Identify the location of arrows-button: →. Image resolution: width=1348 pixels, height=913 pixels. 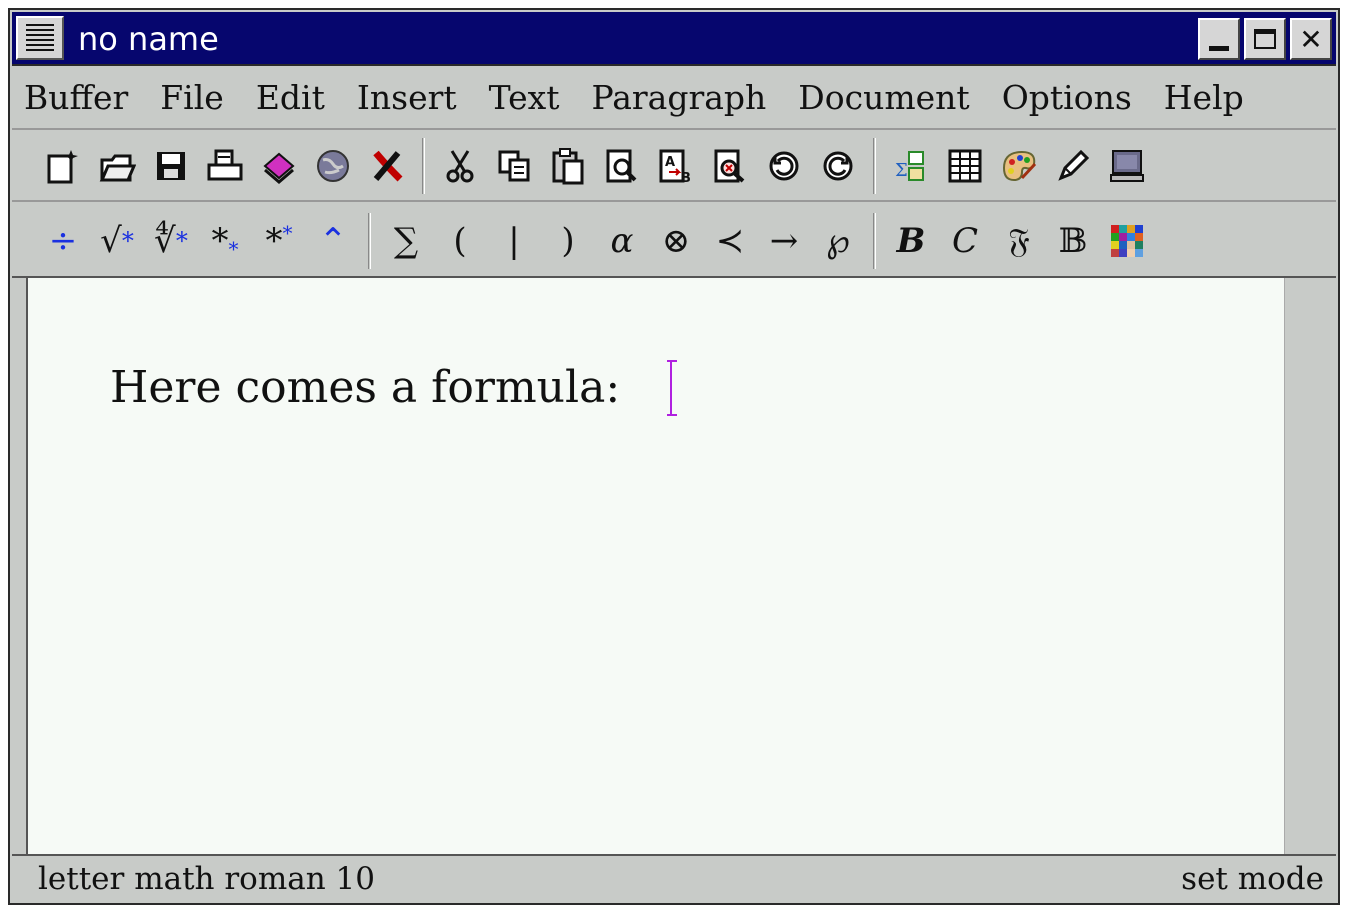
(784, 241).